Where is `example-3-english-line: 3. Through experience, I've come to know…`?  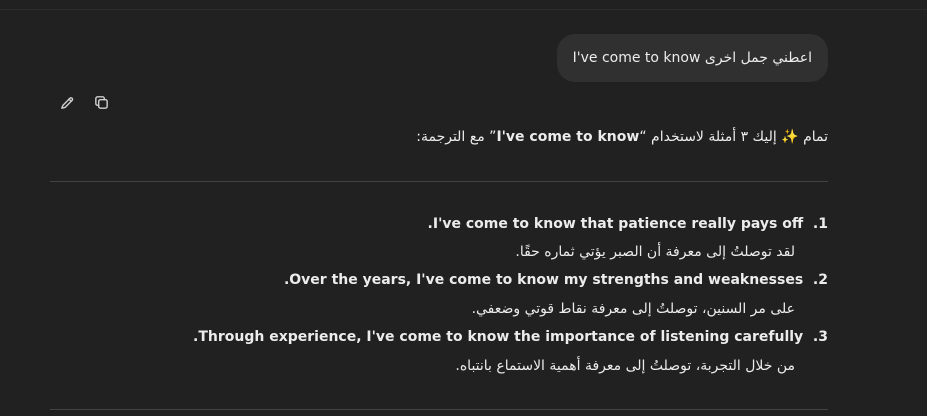
example-3-english-line: 3. Through experience, I've come to know… is located at coordinates (510, 337).